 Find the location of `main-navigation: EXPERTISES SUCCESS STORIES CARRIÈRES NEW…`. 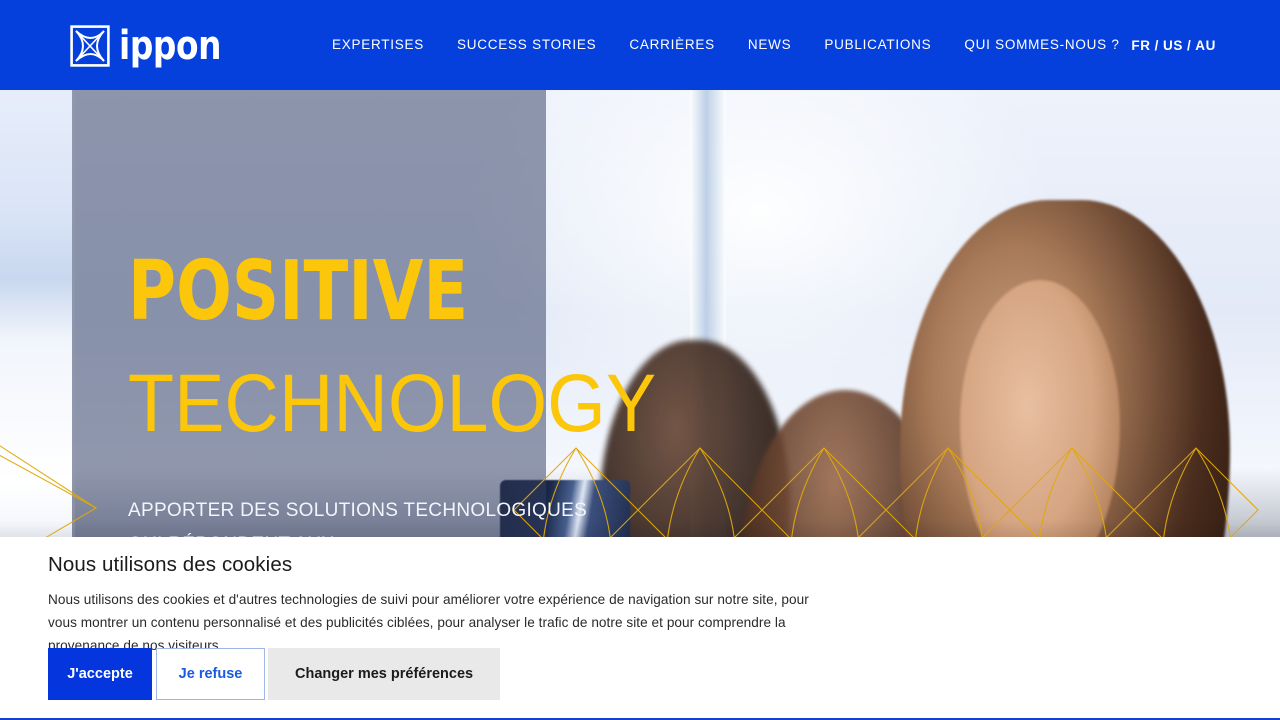

main-navigation: EXPERTISES SUCCESS STORIES CARRIÈRES NEW… is located at coordinates (726, 45).